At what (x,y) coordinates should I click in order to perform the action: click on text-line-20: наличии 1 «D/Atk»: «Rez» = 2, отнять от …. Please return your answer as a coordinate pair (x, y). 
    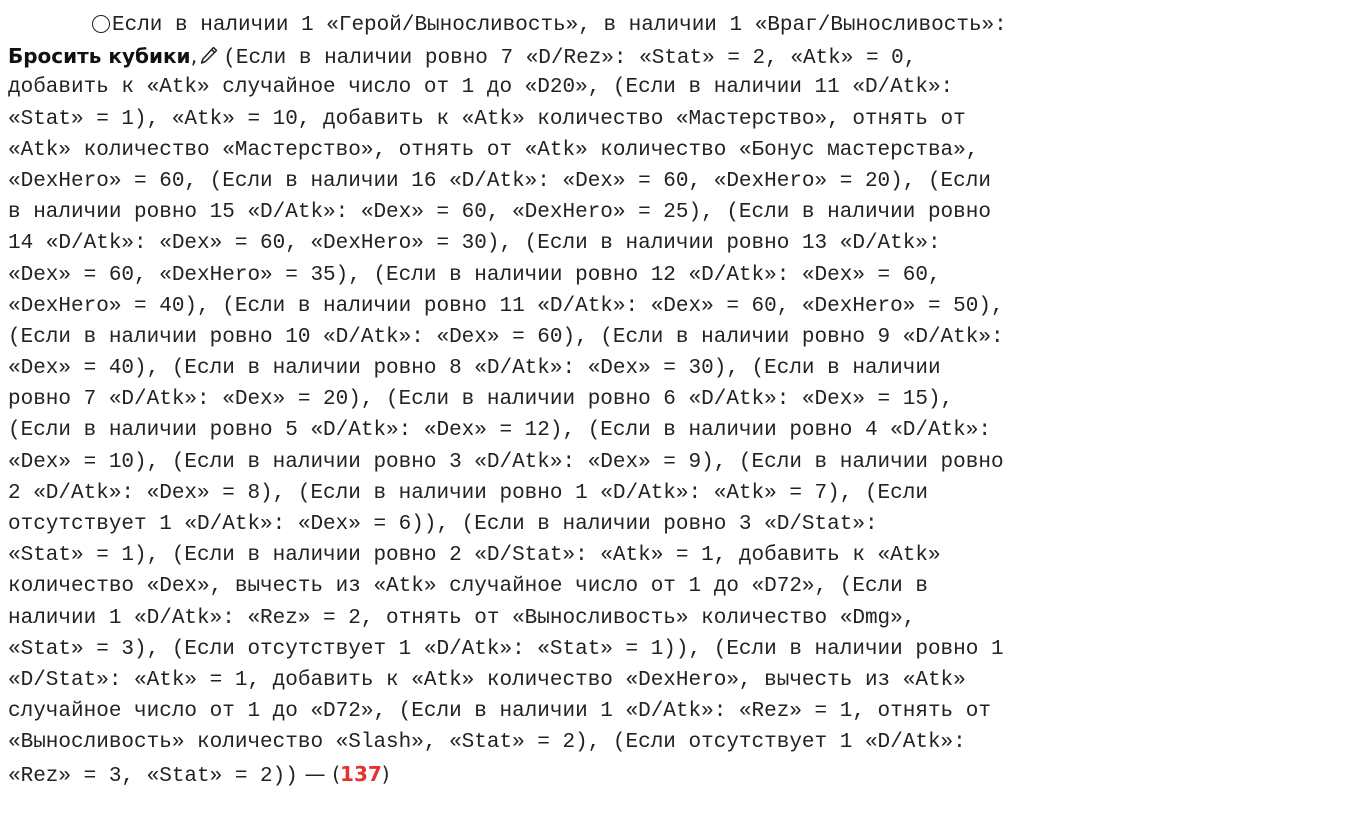
    Looking at the image, I should click on (682, 618).